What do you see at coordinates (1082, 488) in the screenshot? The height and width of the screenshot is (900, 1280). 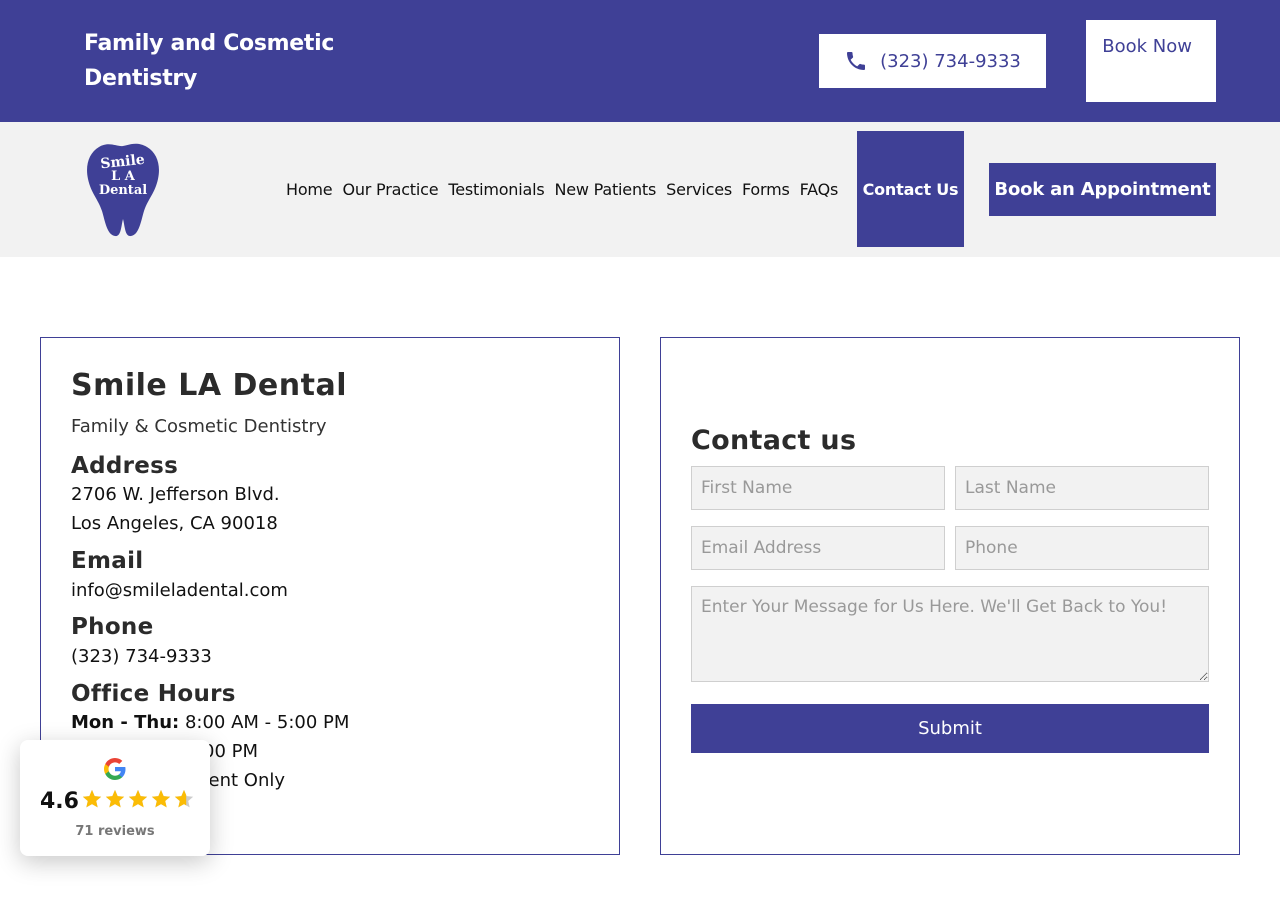 I see `last-name-input` at bounding box center [1082, 488].